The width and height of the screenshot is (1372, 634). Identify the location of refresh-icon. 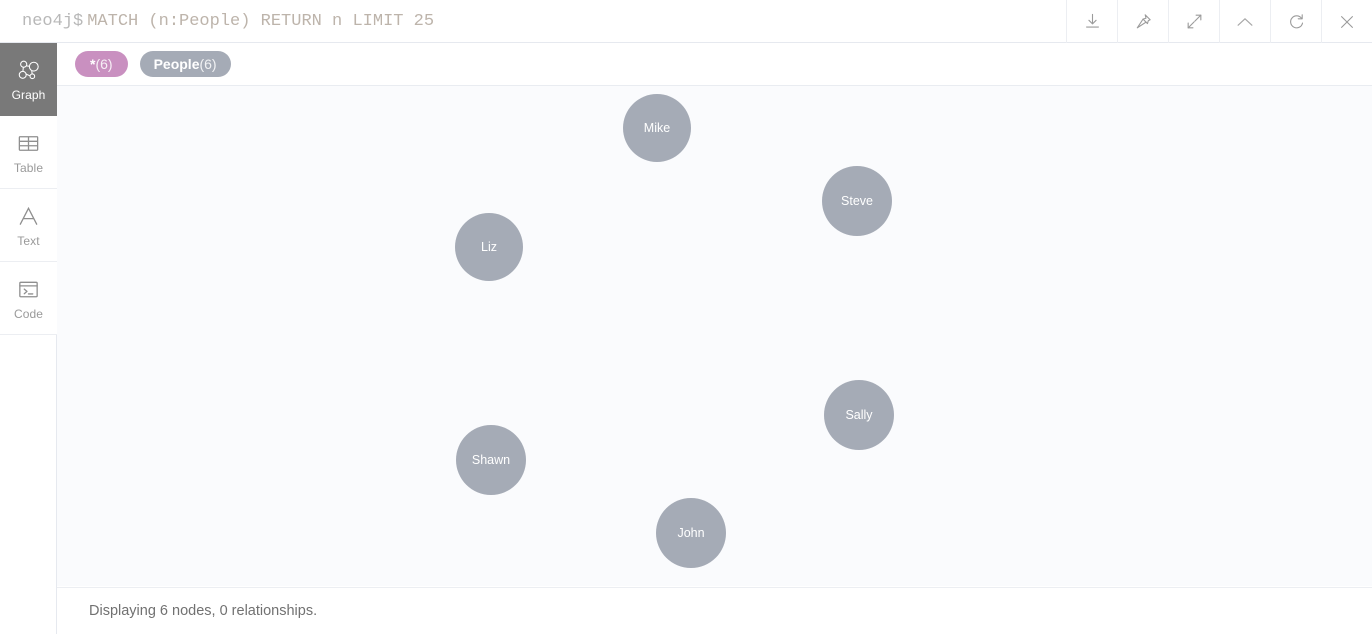
(1296, 21).